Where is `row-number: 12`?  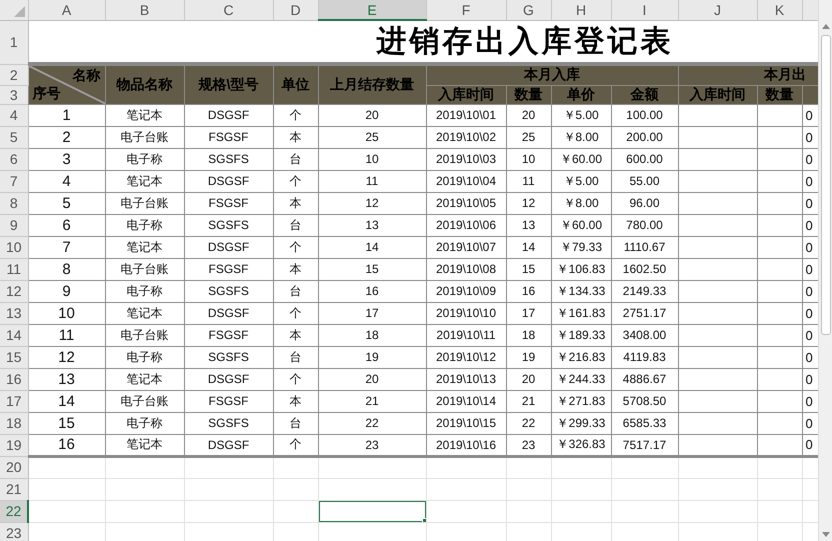
row-number: 12 is located at coordinates (14, 291).